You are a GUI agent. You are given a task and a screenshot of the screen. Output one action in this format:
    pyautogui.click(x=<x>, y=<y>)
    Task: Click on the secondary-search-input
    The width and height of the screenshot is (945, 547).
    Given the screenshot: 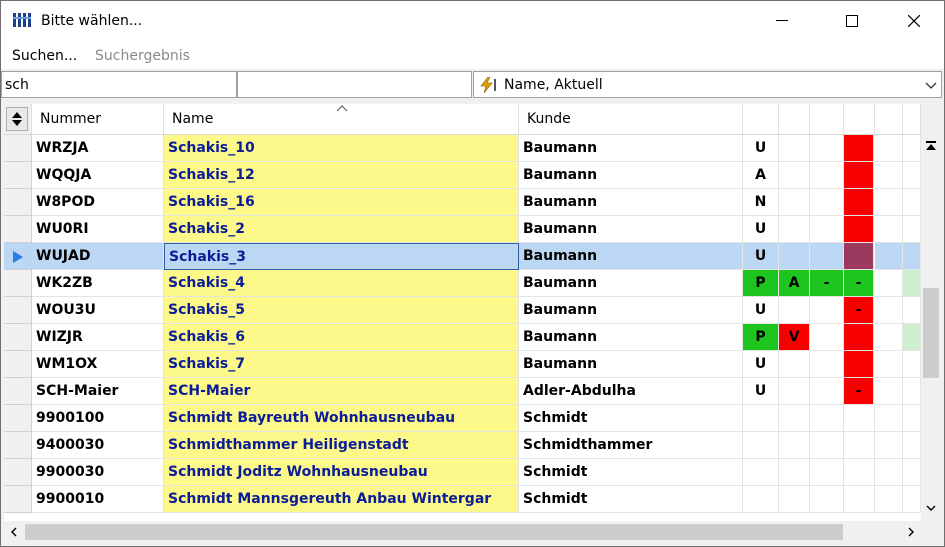 What is the action you would take?
    pyautogui.click(x=354, y=84)
    